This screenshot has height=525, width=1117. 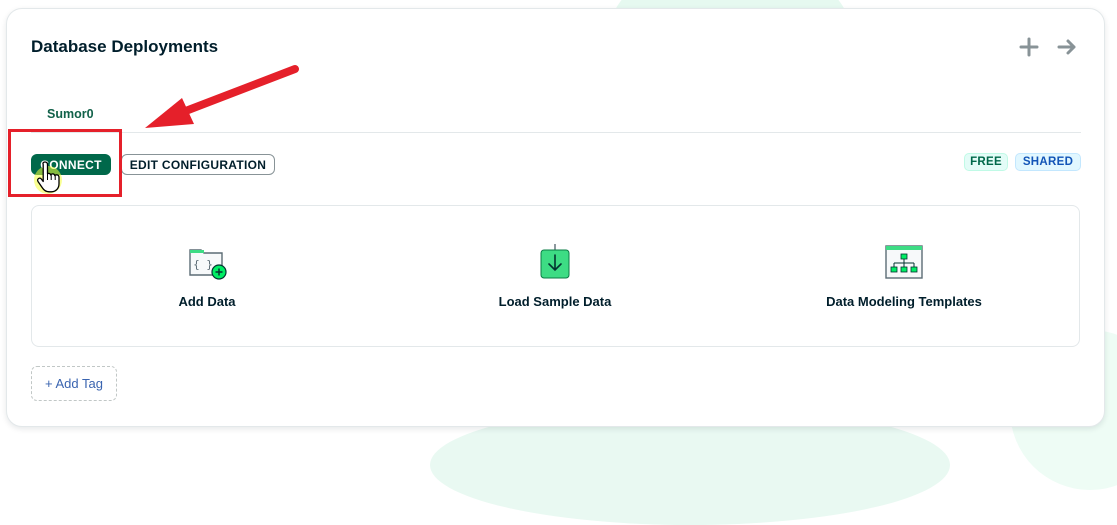 I want to click on load-sample-data-label: Load Sample Data, so click(x=555, y=301).